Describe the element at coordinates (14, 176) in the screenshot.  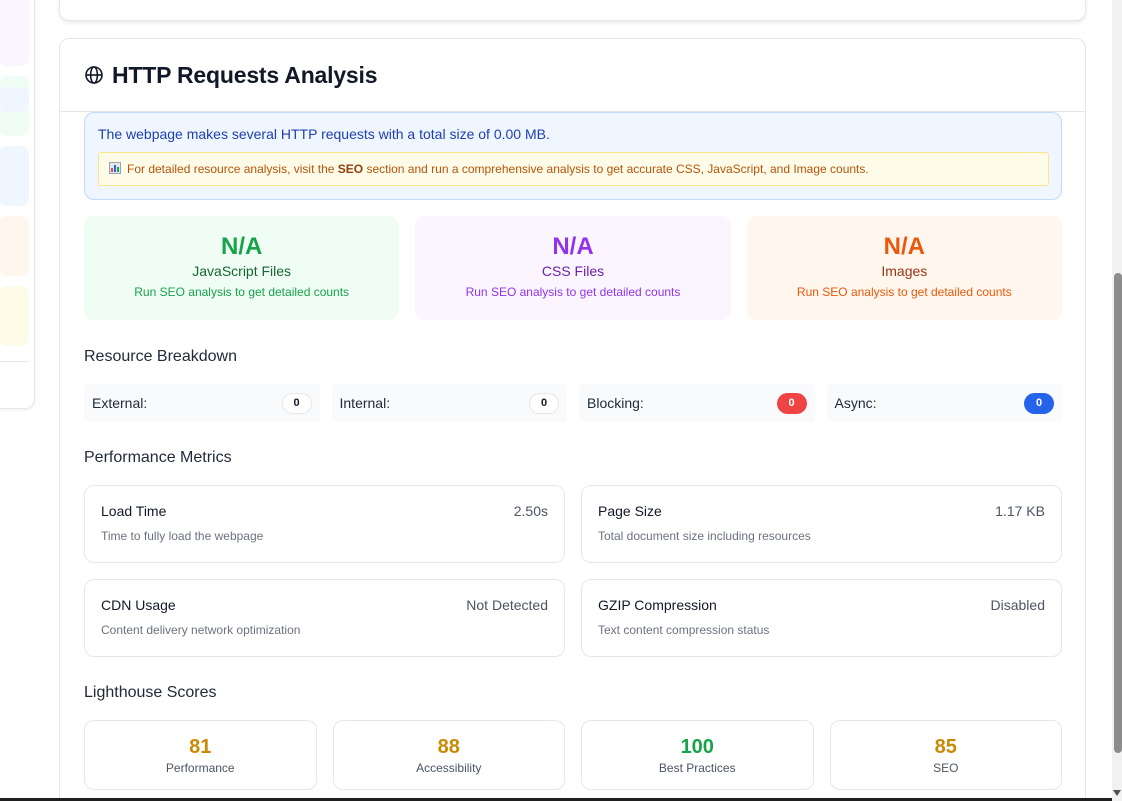
I see `sidebar-chip-blue` at that location.